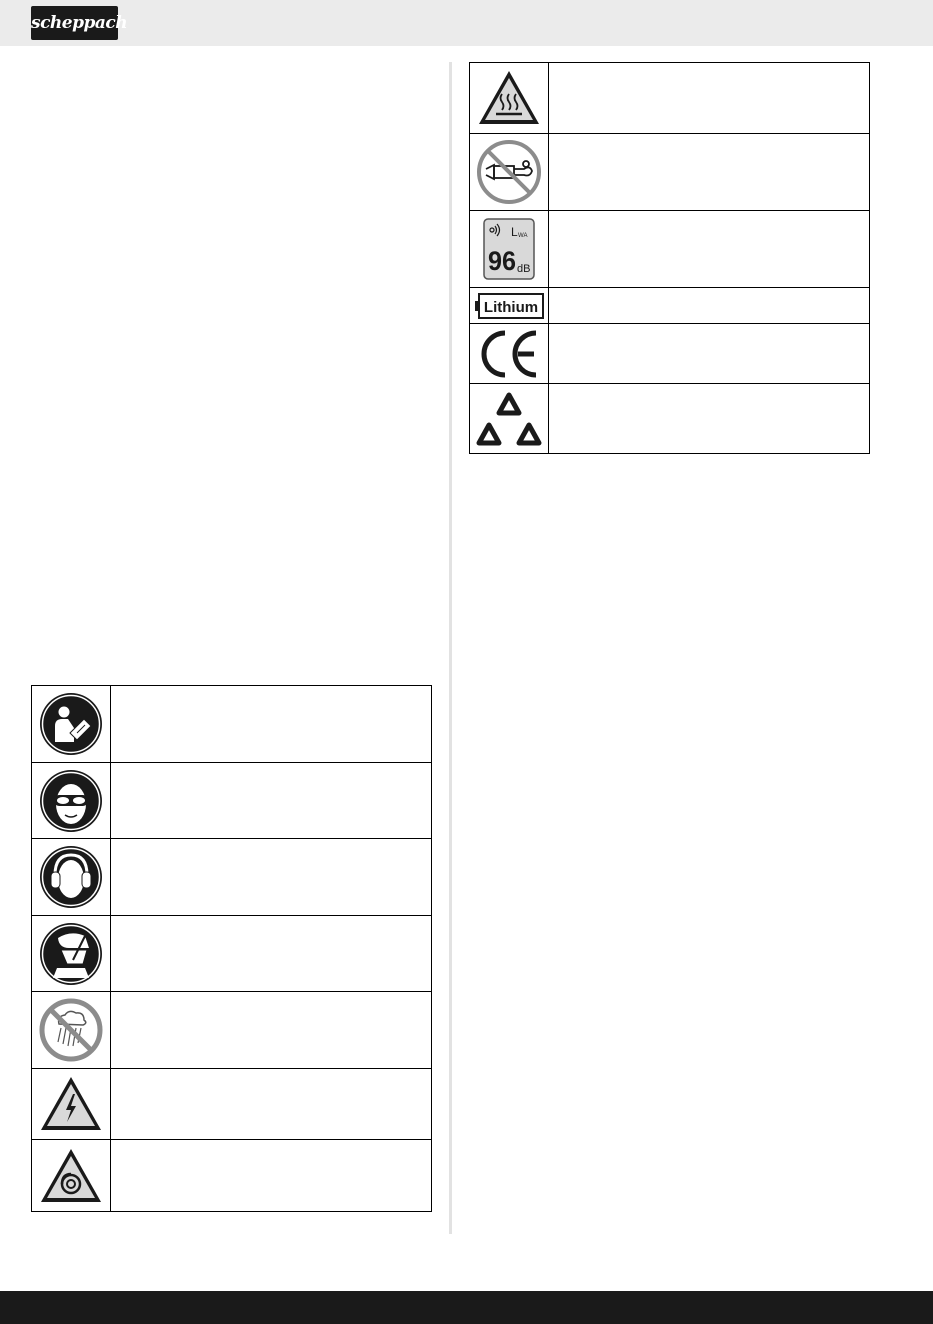 The width and height of the screenshot is (933, 1324). I want to click on page-footer, so click(466, 1307).